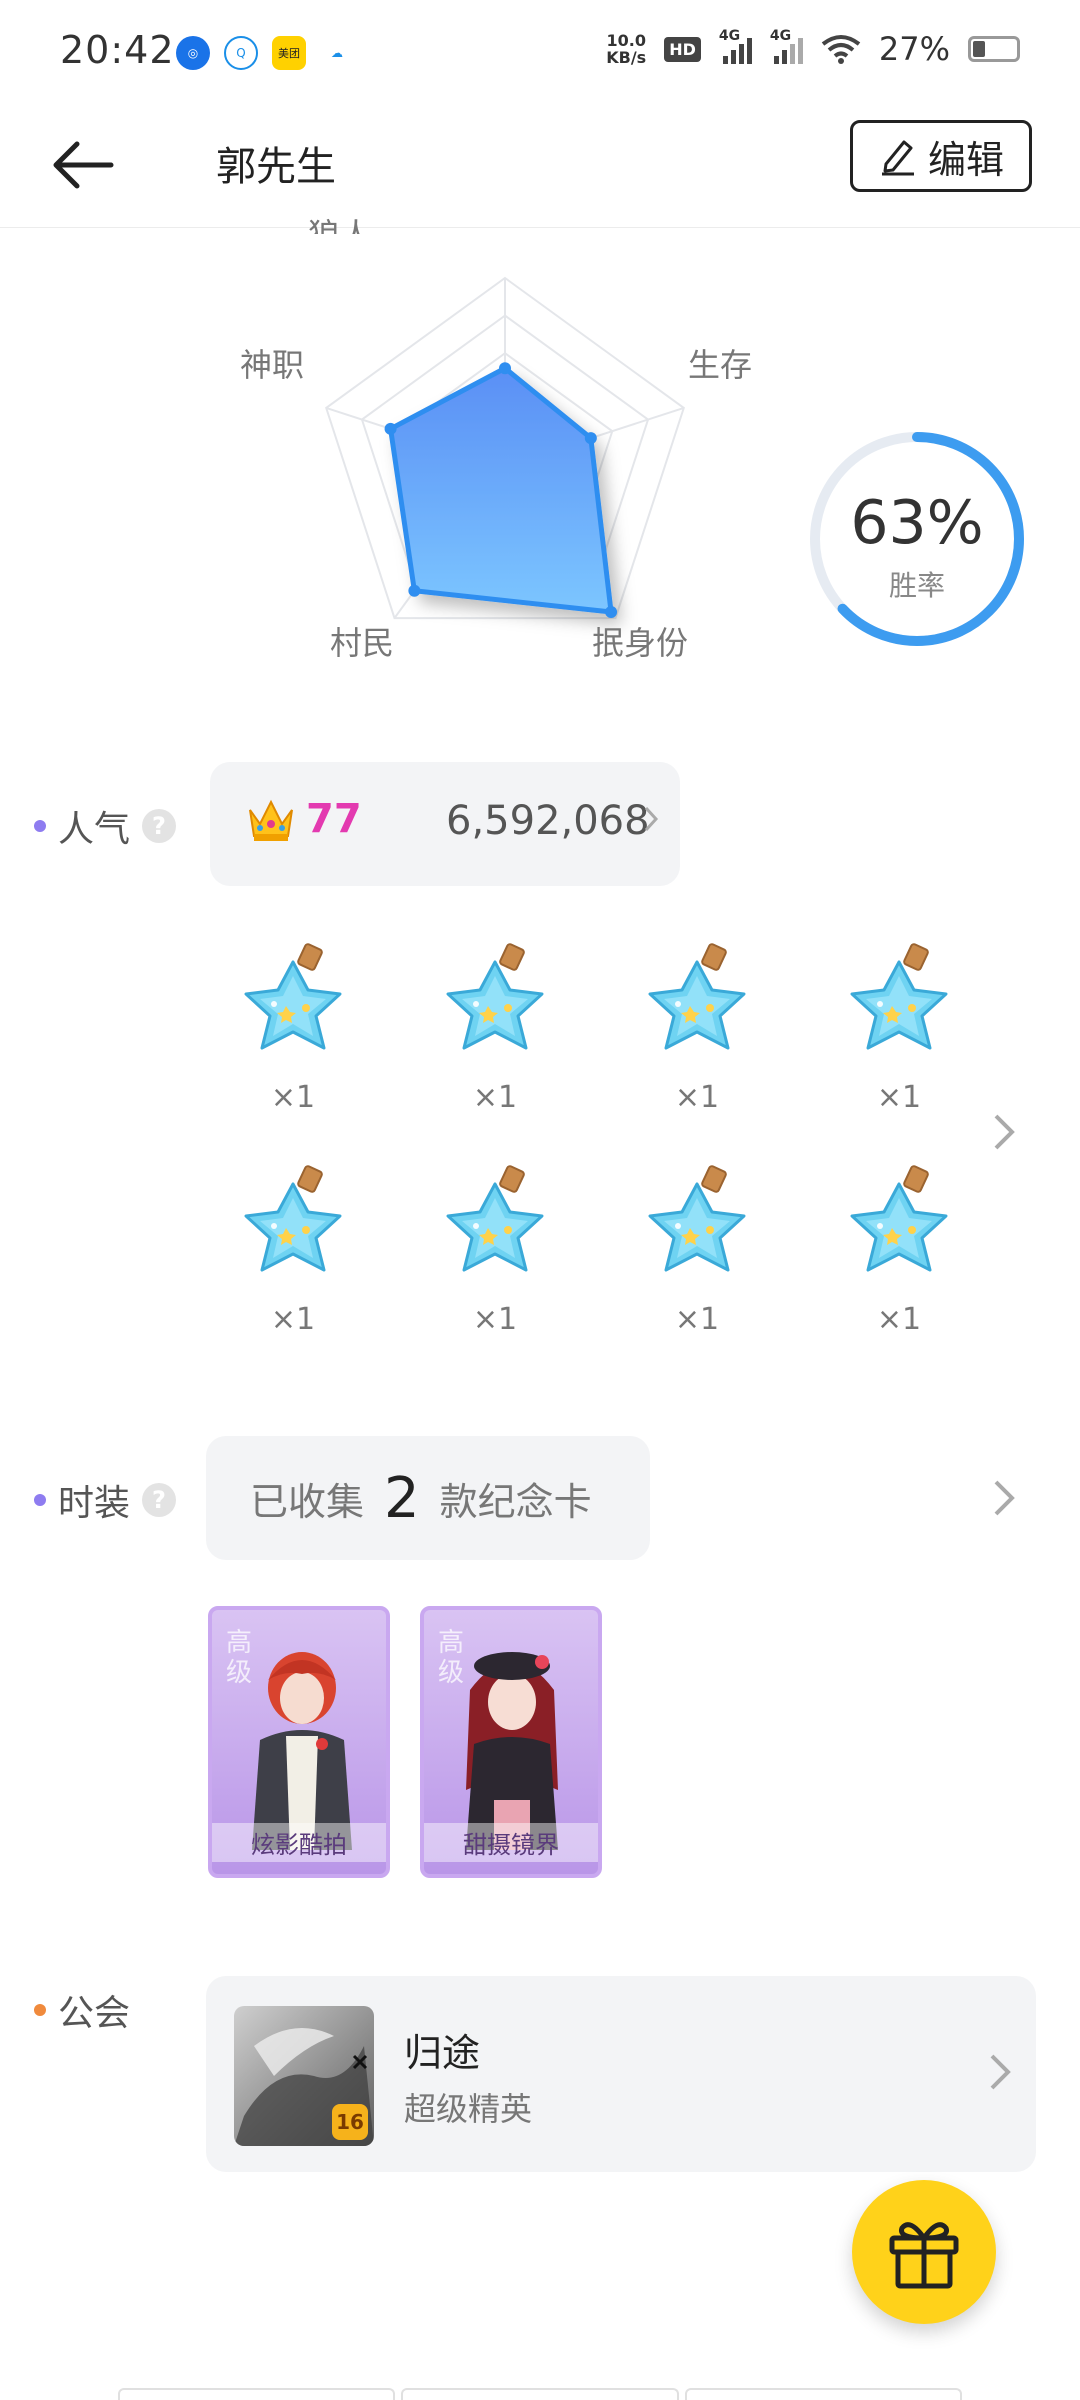 This screenshot has width=1080, height=2400. I want to click on bank-app-icon: ◎, so click(193, 53).